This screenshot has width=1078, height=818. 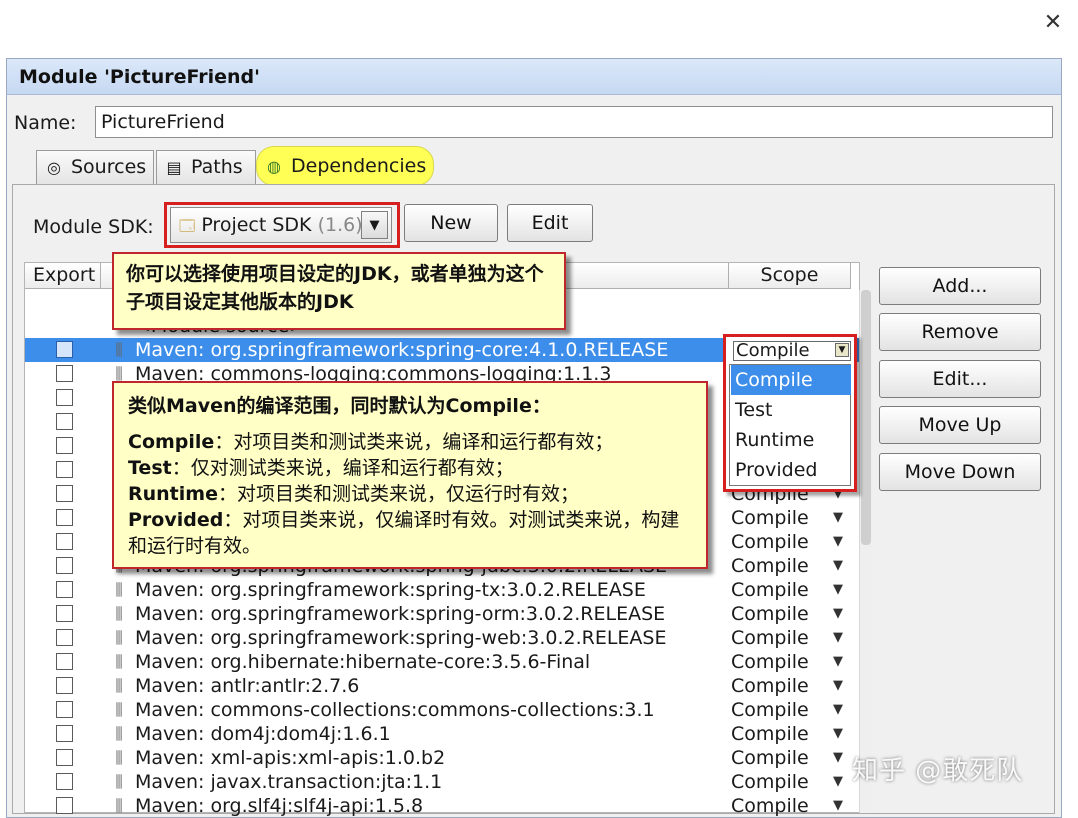 What do you see at coordinates (442, 686) in the screenshot?
I see `table-row: ⫼ Maven: antlr:antlr:2.7.6 Compile ▼` at bounding box center [442, 686].